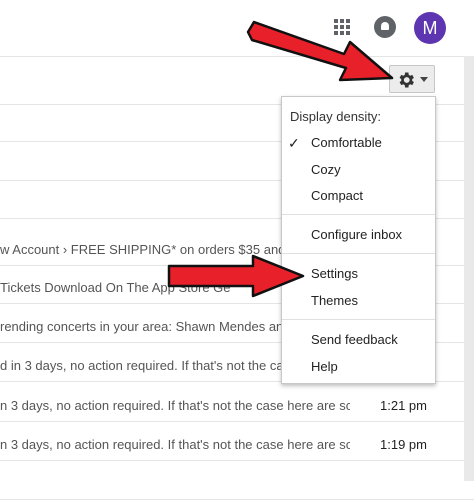 Image resolution: width=474 pixels, height=500 pixels. I want to click on email-row, so click(237, 484).